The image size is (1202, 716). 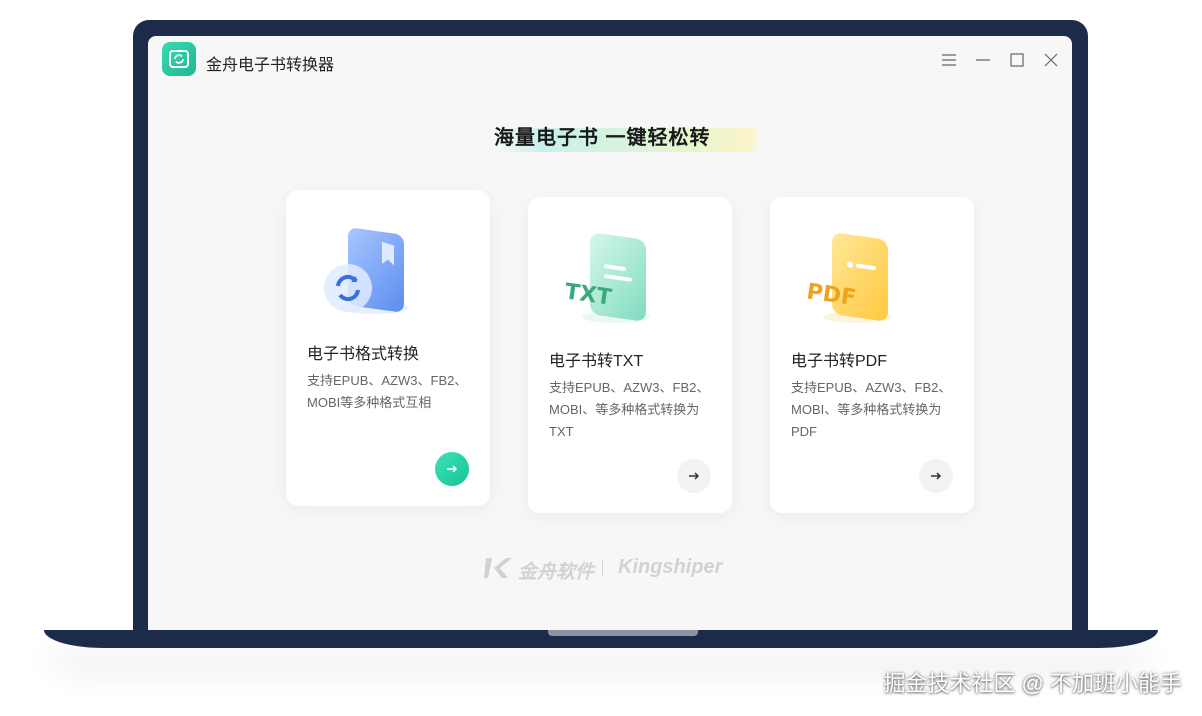 What do you see at coordinates (588, 294) in the screenshot?
I see `svg-text: TXT` at bounding box center [588, 294].